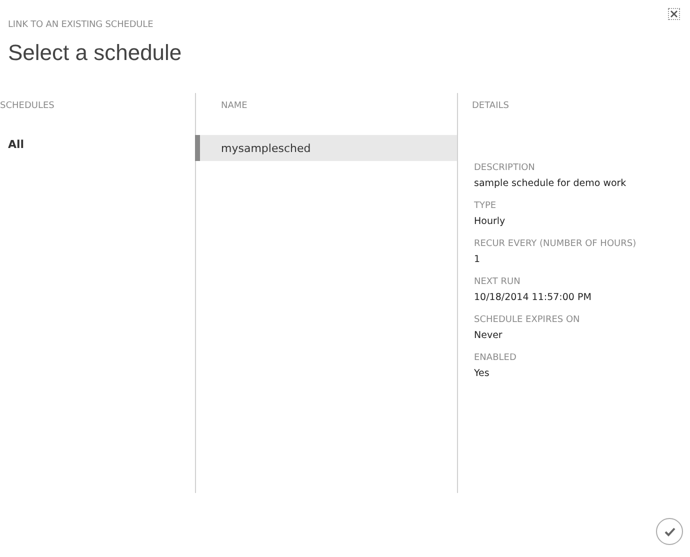  What do you see at coordinates (95, 53) in the screenshot?
I see `dialog-title: Select a schedule` at bounding box center [95, 53].